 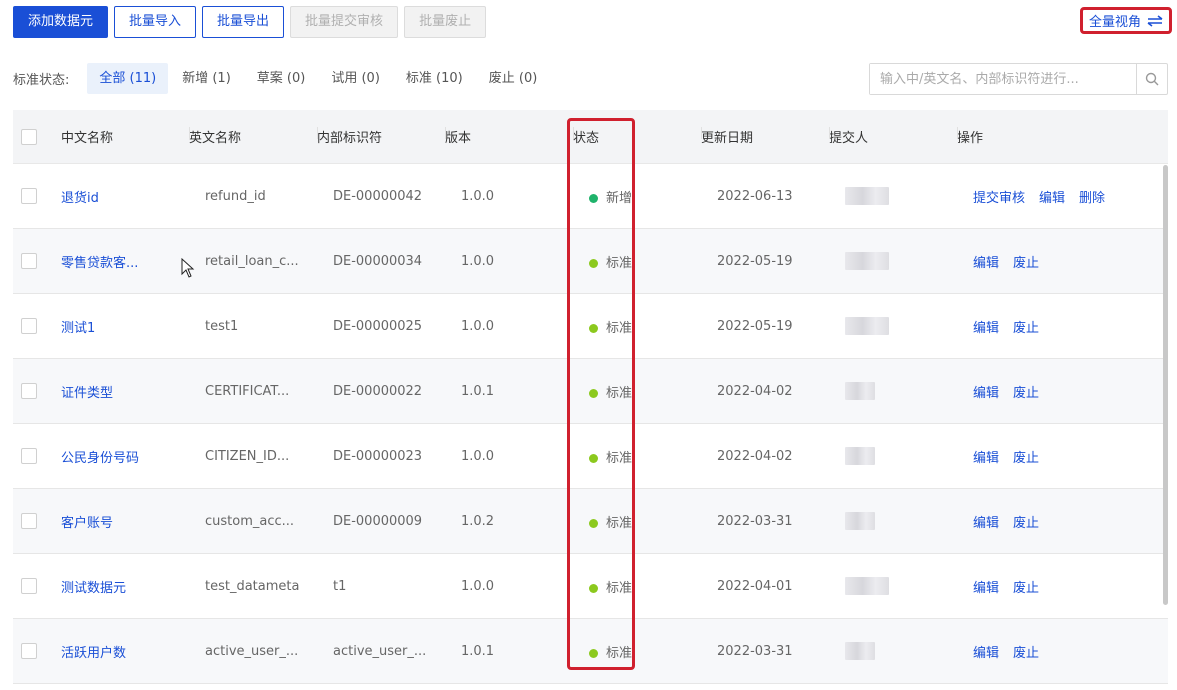 I want to click on status-filter-tabs: 全部 (11) 新增 (1) 草案 (0) 试用 (0) 标准 (10) 废止 (0), so click(x=319, y=78).